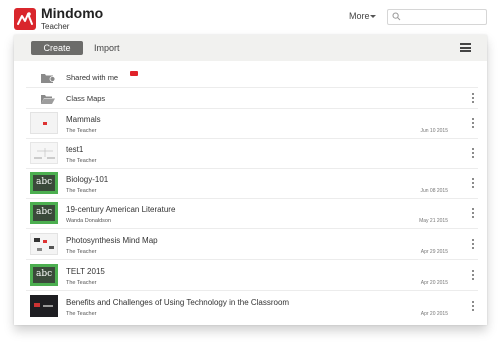 The image size is (501, 361). I want to click on panel-toolbar: Create Import, so click(250, 48).